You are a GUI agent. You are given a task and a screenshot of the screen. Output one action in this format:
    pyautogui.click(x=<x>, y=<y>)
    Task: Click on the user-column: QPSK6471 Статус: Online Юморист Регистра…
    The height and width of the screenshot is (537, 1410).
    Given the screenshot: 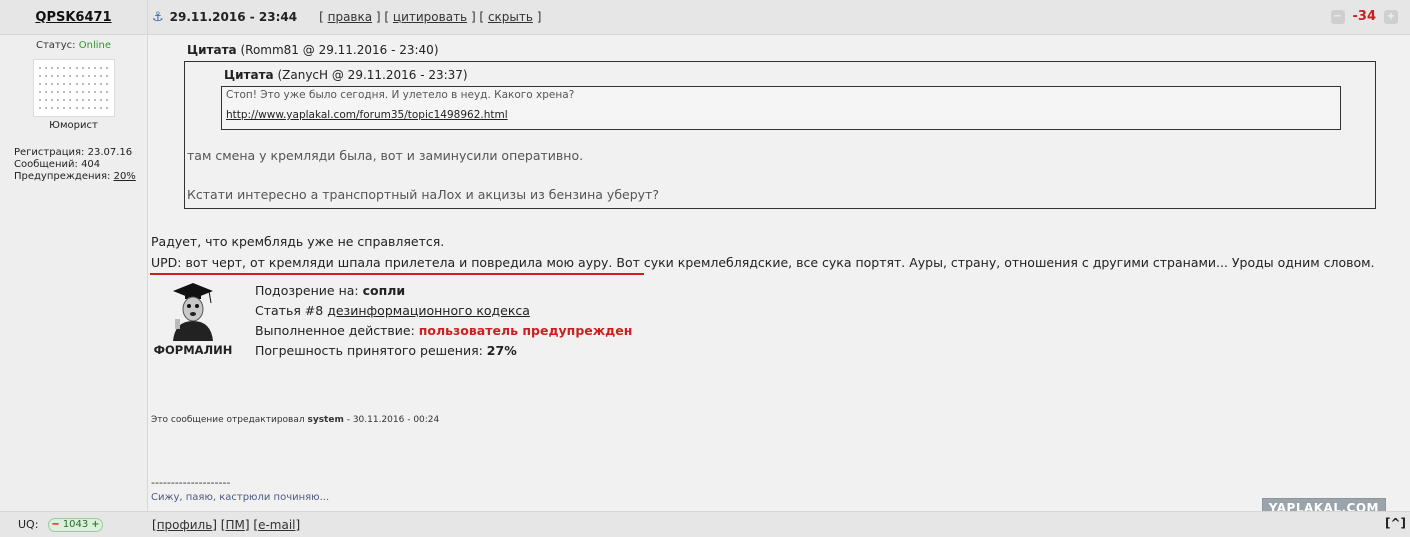 What is the action you would take?
    pyautogui.click(x=74, y=268)
    